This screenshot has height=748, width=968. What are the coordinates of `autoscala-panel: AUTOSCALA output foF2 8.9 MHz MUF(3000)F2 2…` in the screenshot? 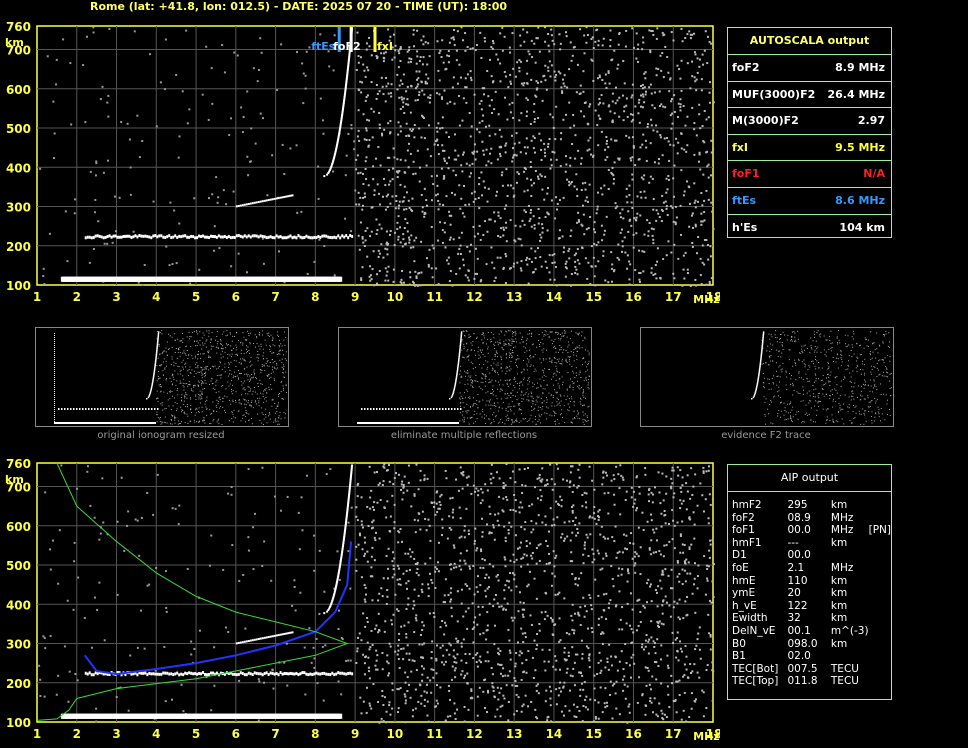 It's located at (809, 132).